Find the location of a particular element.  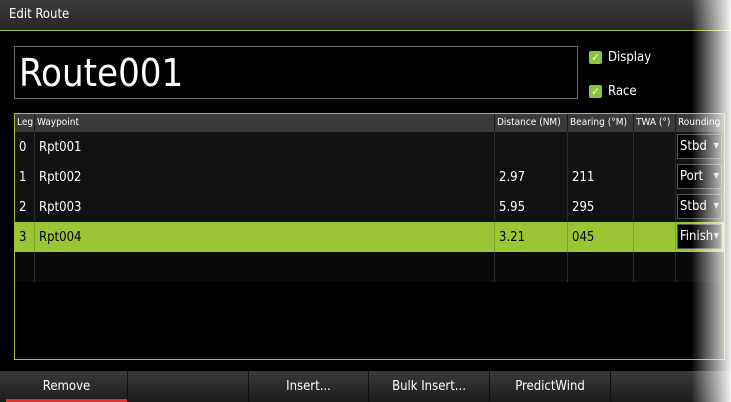

rounding-cell is located at coordinates (700, 267).